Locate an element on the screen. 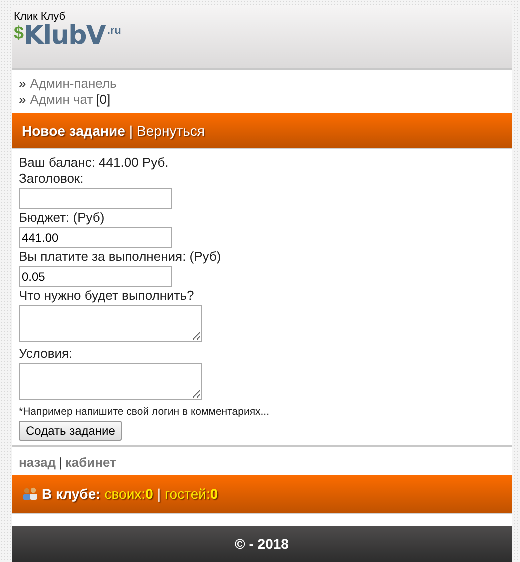  admin-link: Админ чат is located at coordinates (62, 100).